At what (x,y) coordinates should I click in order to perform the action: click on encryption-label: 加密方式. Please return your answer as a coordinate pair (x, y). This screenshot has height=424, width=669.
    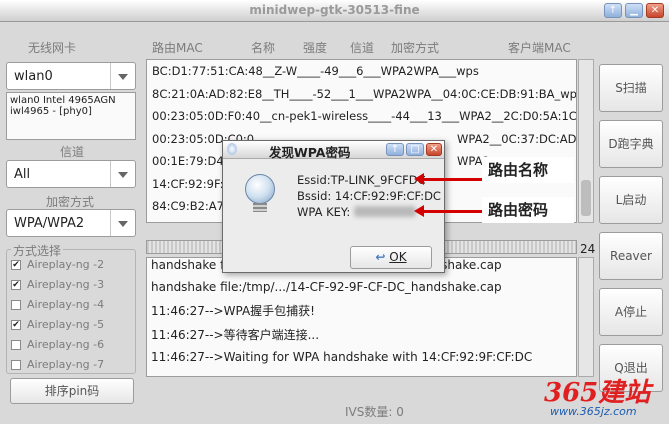
    Looking at the image, I should click on (70, 202).